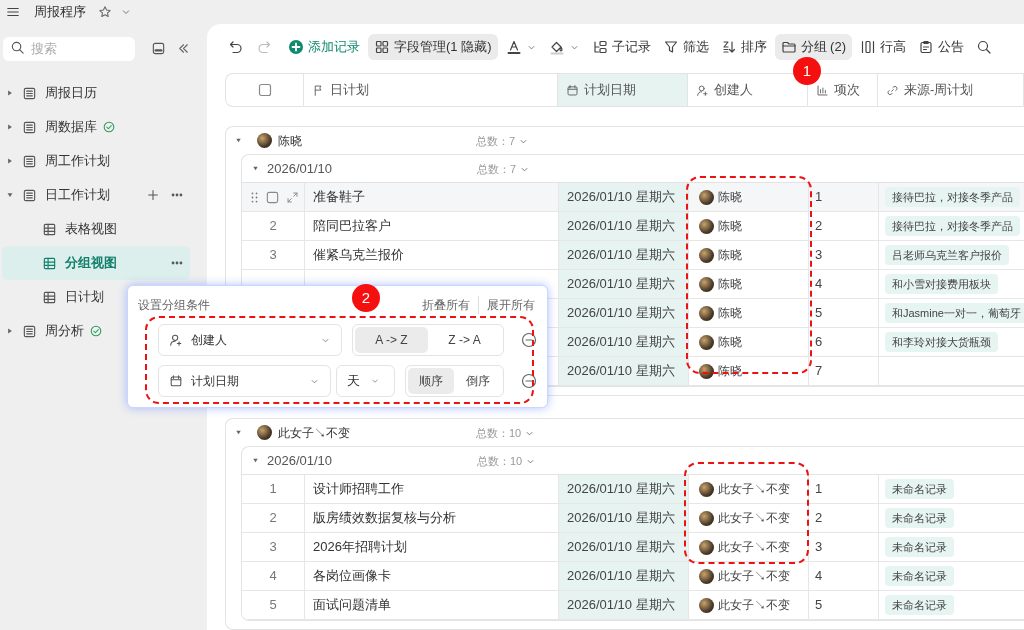  I want to click on link-tag: 和小雪对接费用板块, so click(941, 284).